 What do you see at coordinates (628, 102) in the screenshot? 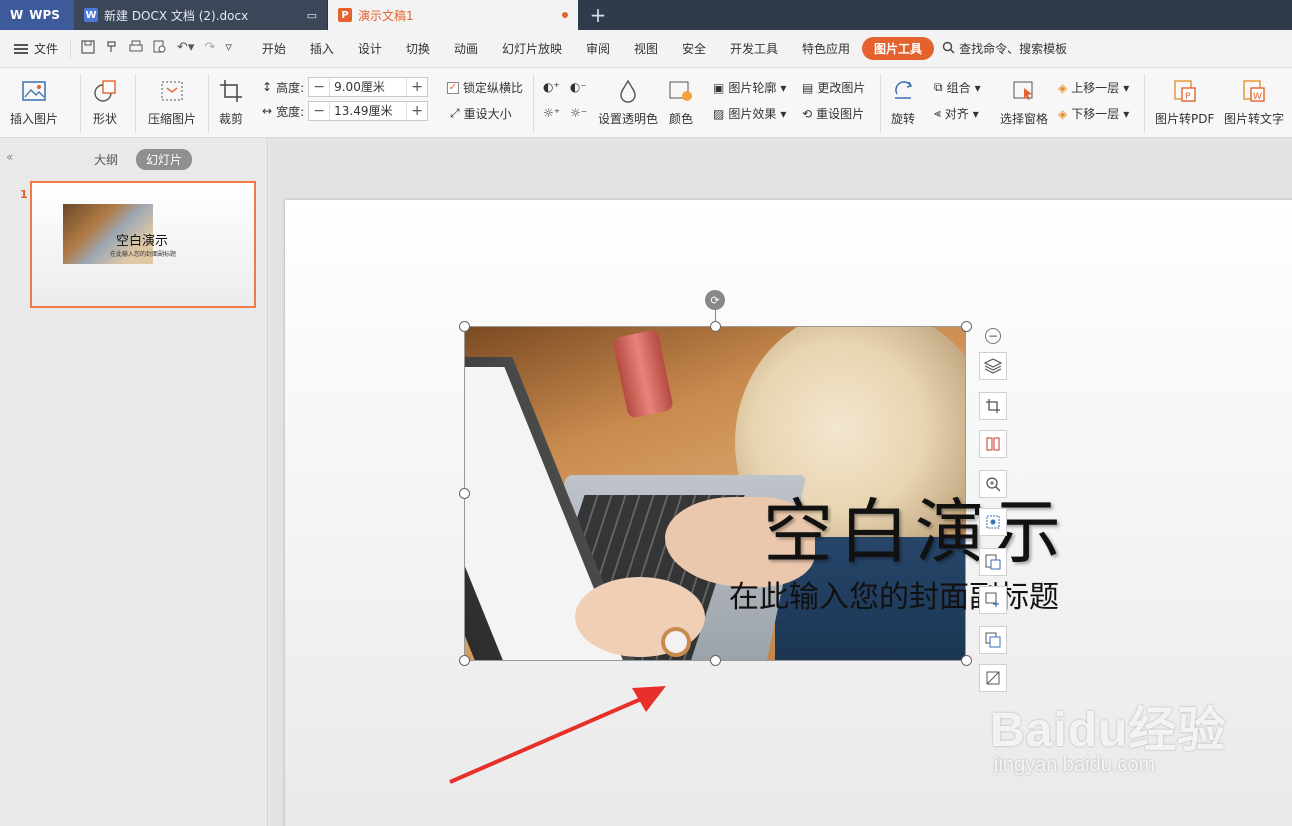
I see `set-transparent-color-button: 设置透明色` at bounding box center [628, 102].